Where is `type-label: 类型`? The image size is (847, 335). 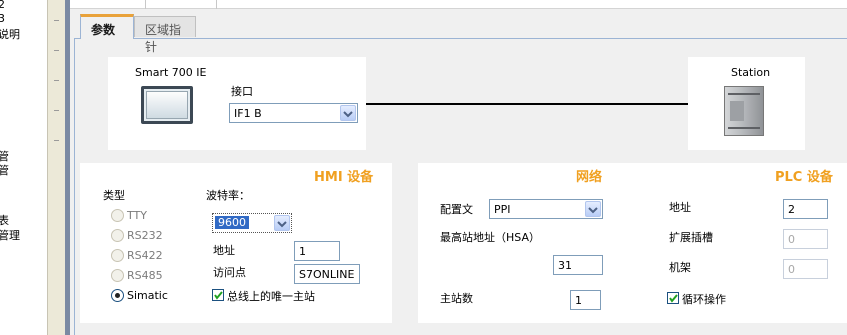
type-label: 类型 is located at coordinates (114, 195).